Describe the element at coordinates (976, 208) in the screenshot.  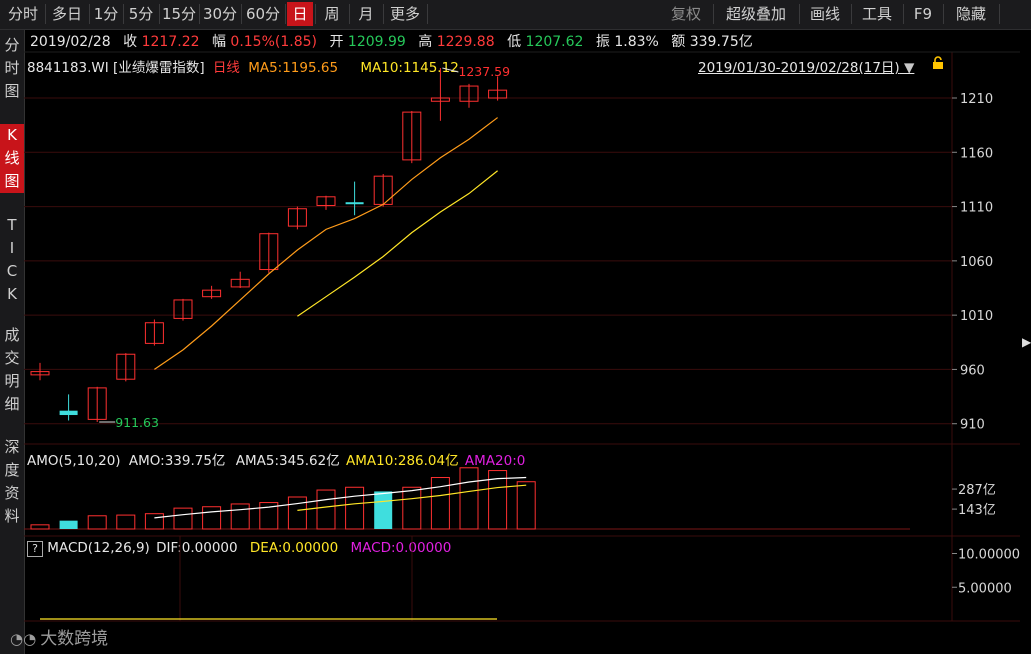
I see `price-tick-label: 1110` at that location.